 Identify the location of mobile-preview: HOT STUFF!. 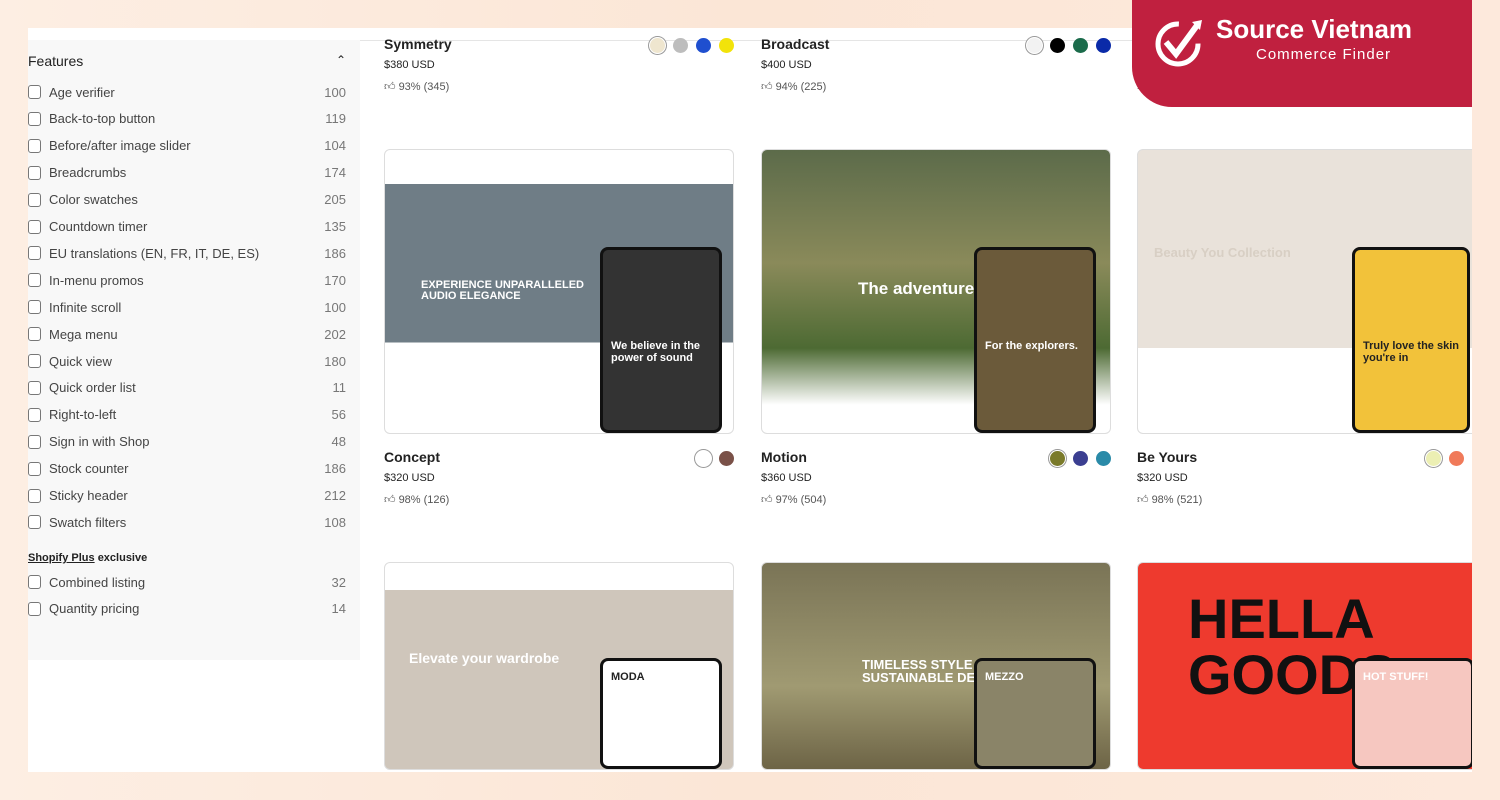
(1412, 713).